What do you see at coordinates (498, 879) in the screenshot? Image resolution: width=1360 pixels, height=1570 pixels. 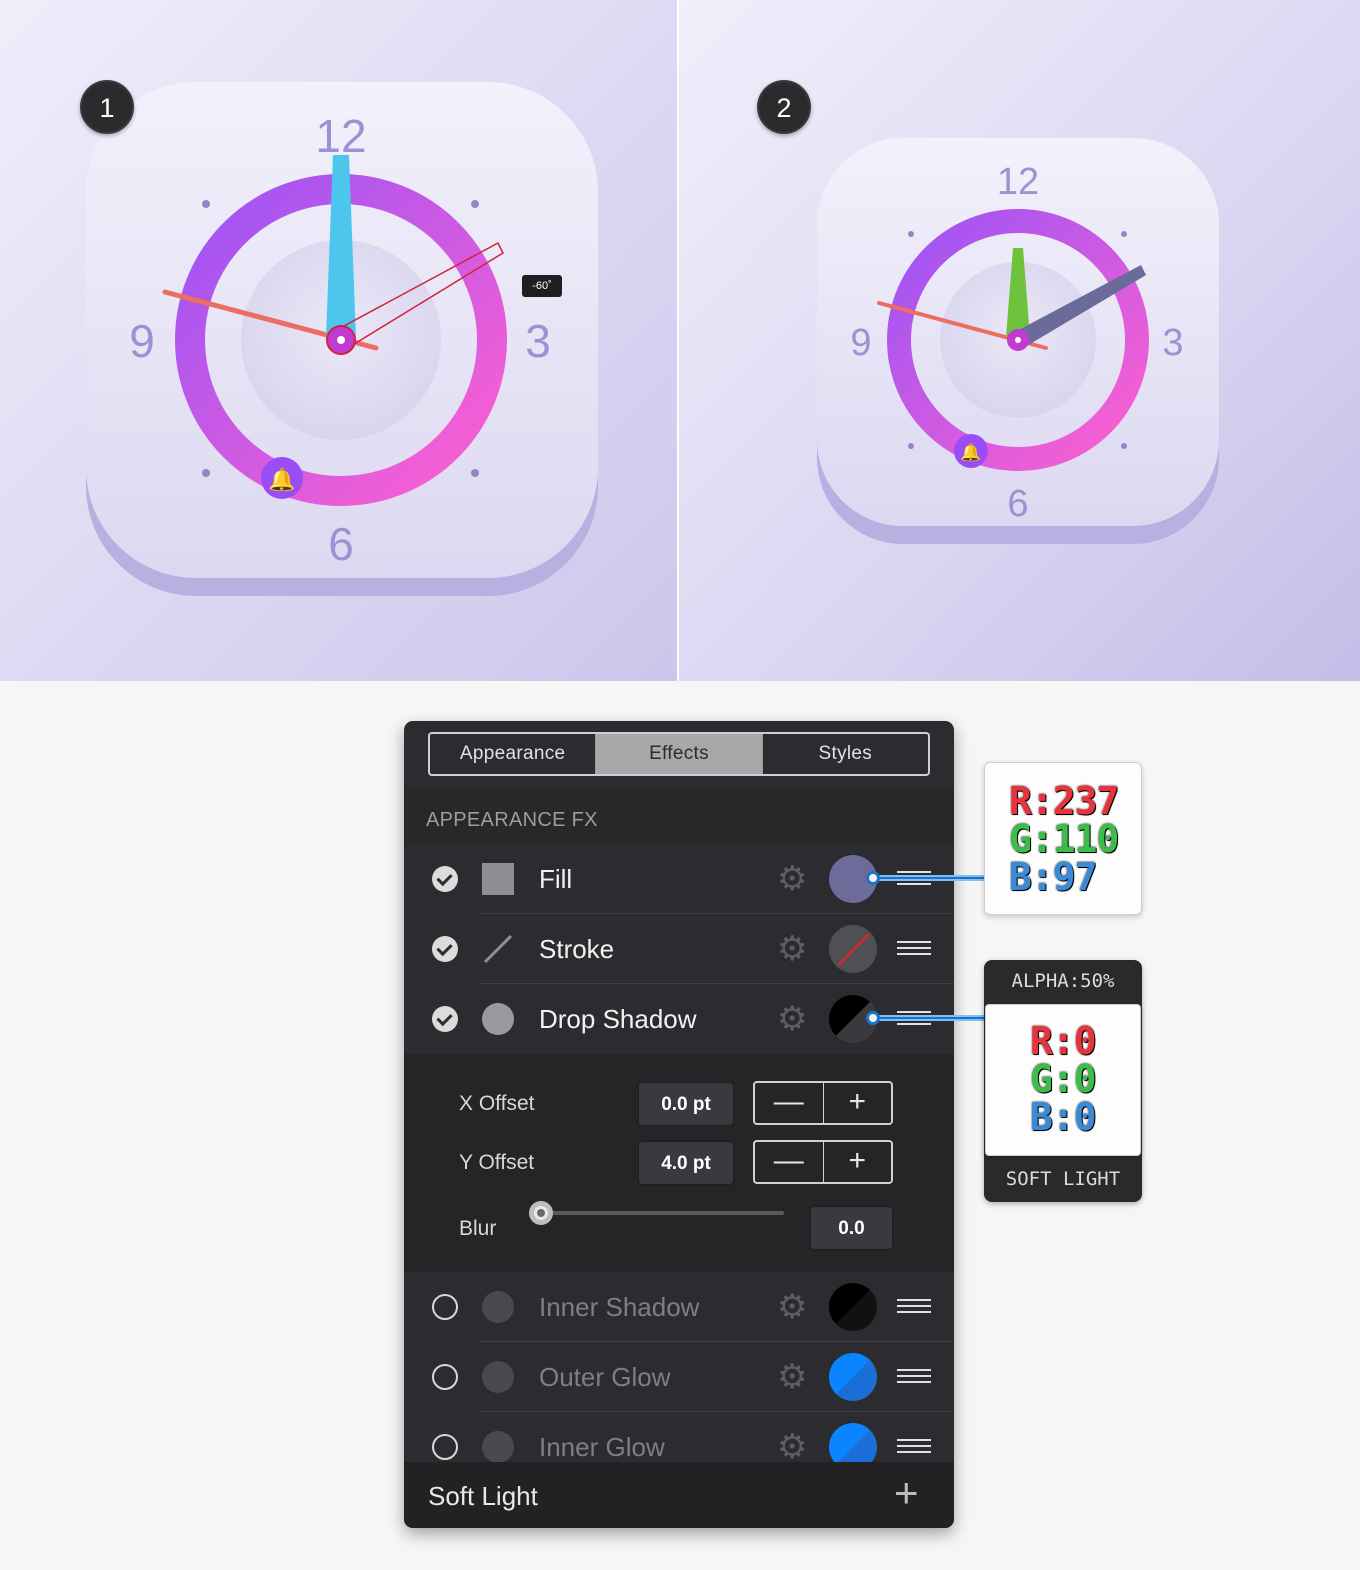 I see `square-icon` at bounding box center [498, 879].